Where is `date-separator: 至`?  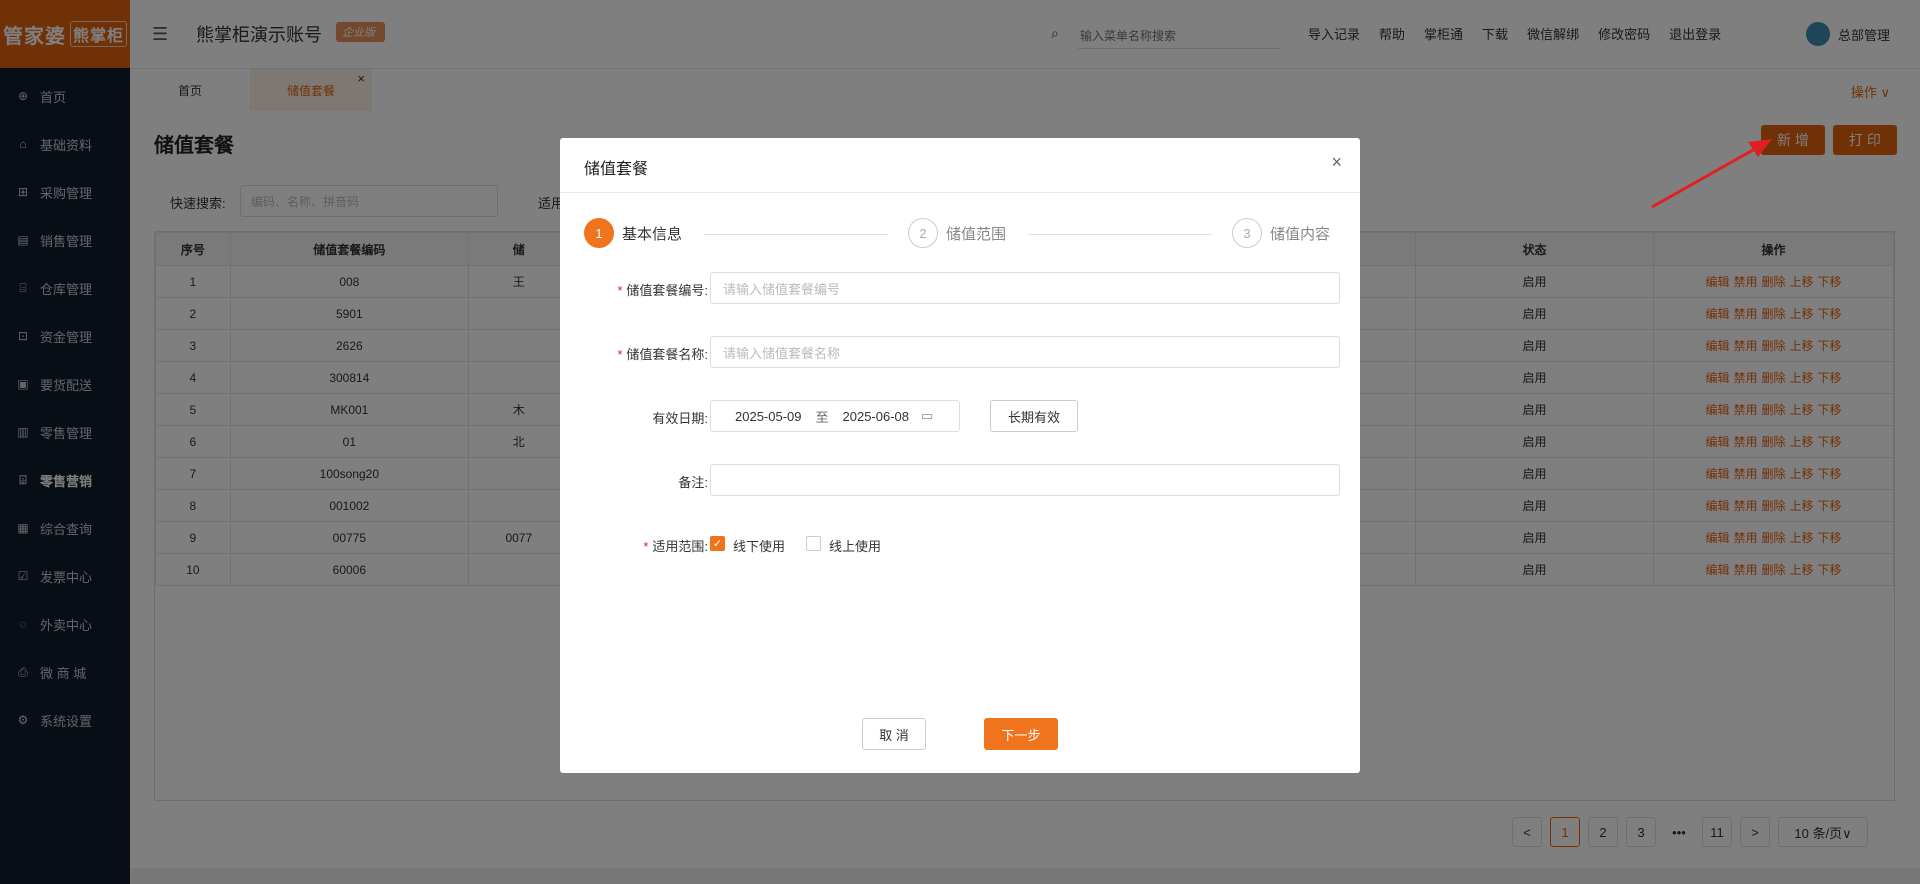 date-separator: 至 is located at coordinates (822, 417).